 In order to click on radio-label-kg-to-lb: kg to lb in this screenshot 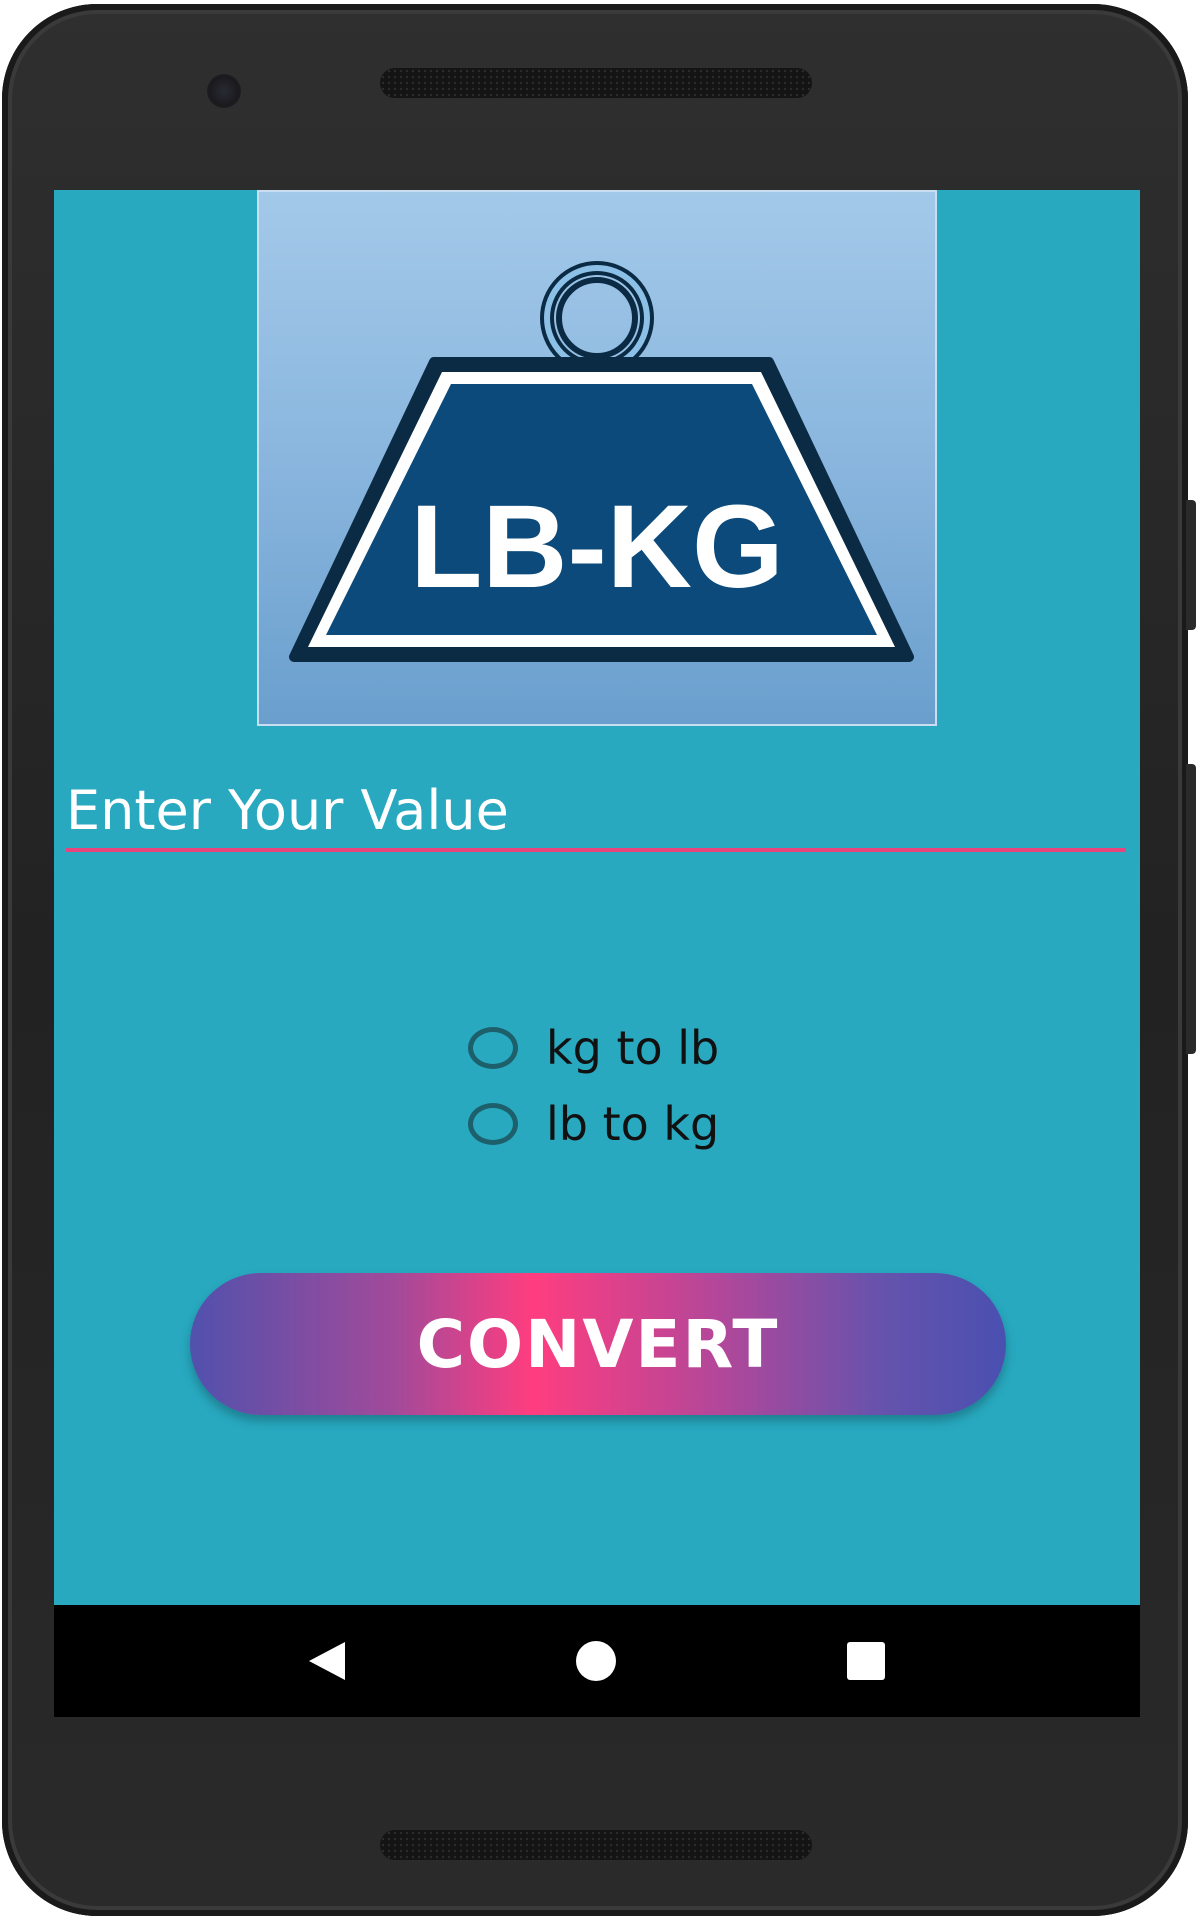, I will do `click(633, 1048)`.